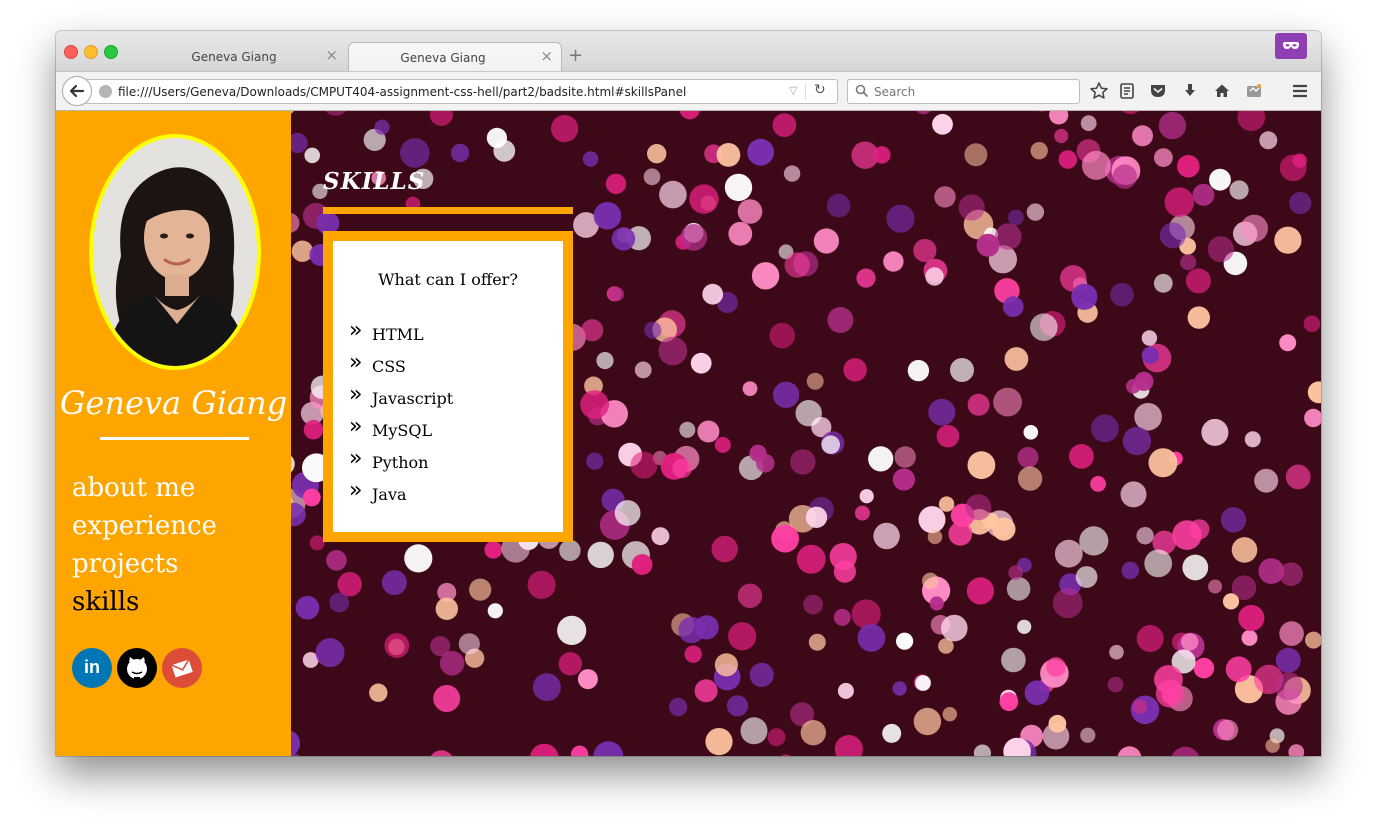  Describe the element at coordinates (443, 58) in the screenshot. I see `tab-title: Geneva Giang` at that location.